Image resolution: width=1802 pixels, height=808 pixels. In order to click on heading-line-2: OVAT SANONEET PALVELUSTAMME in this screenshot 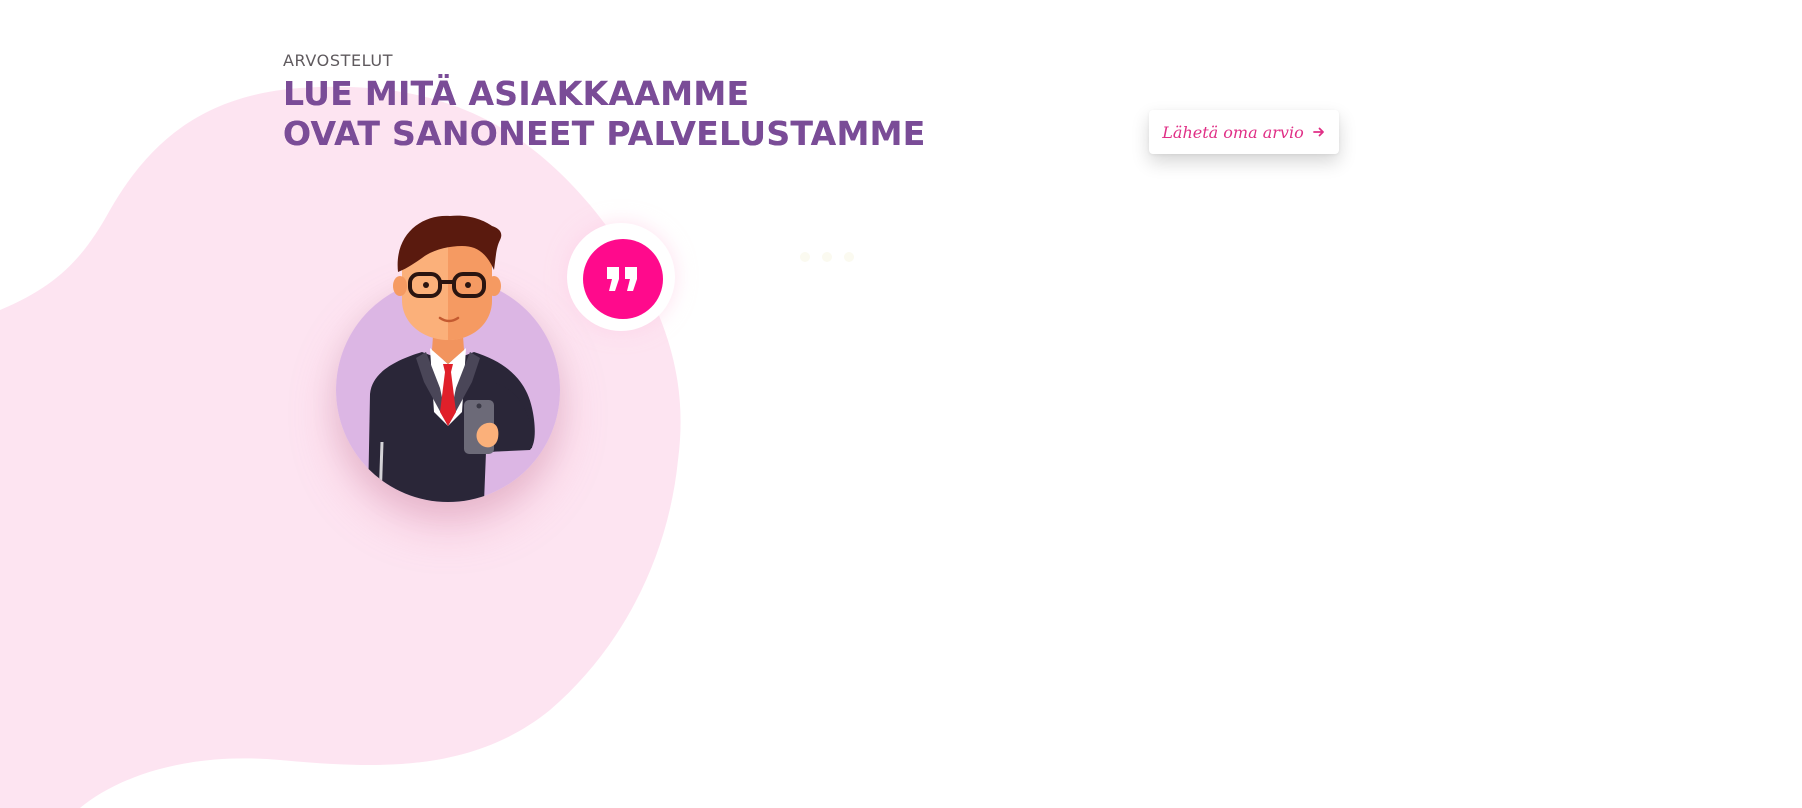, I will do `click(604, 133)`.